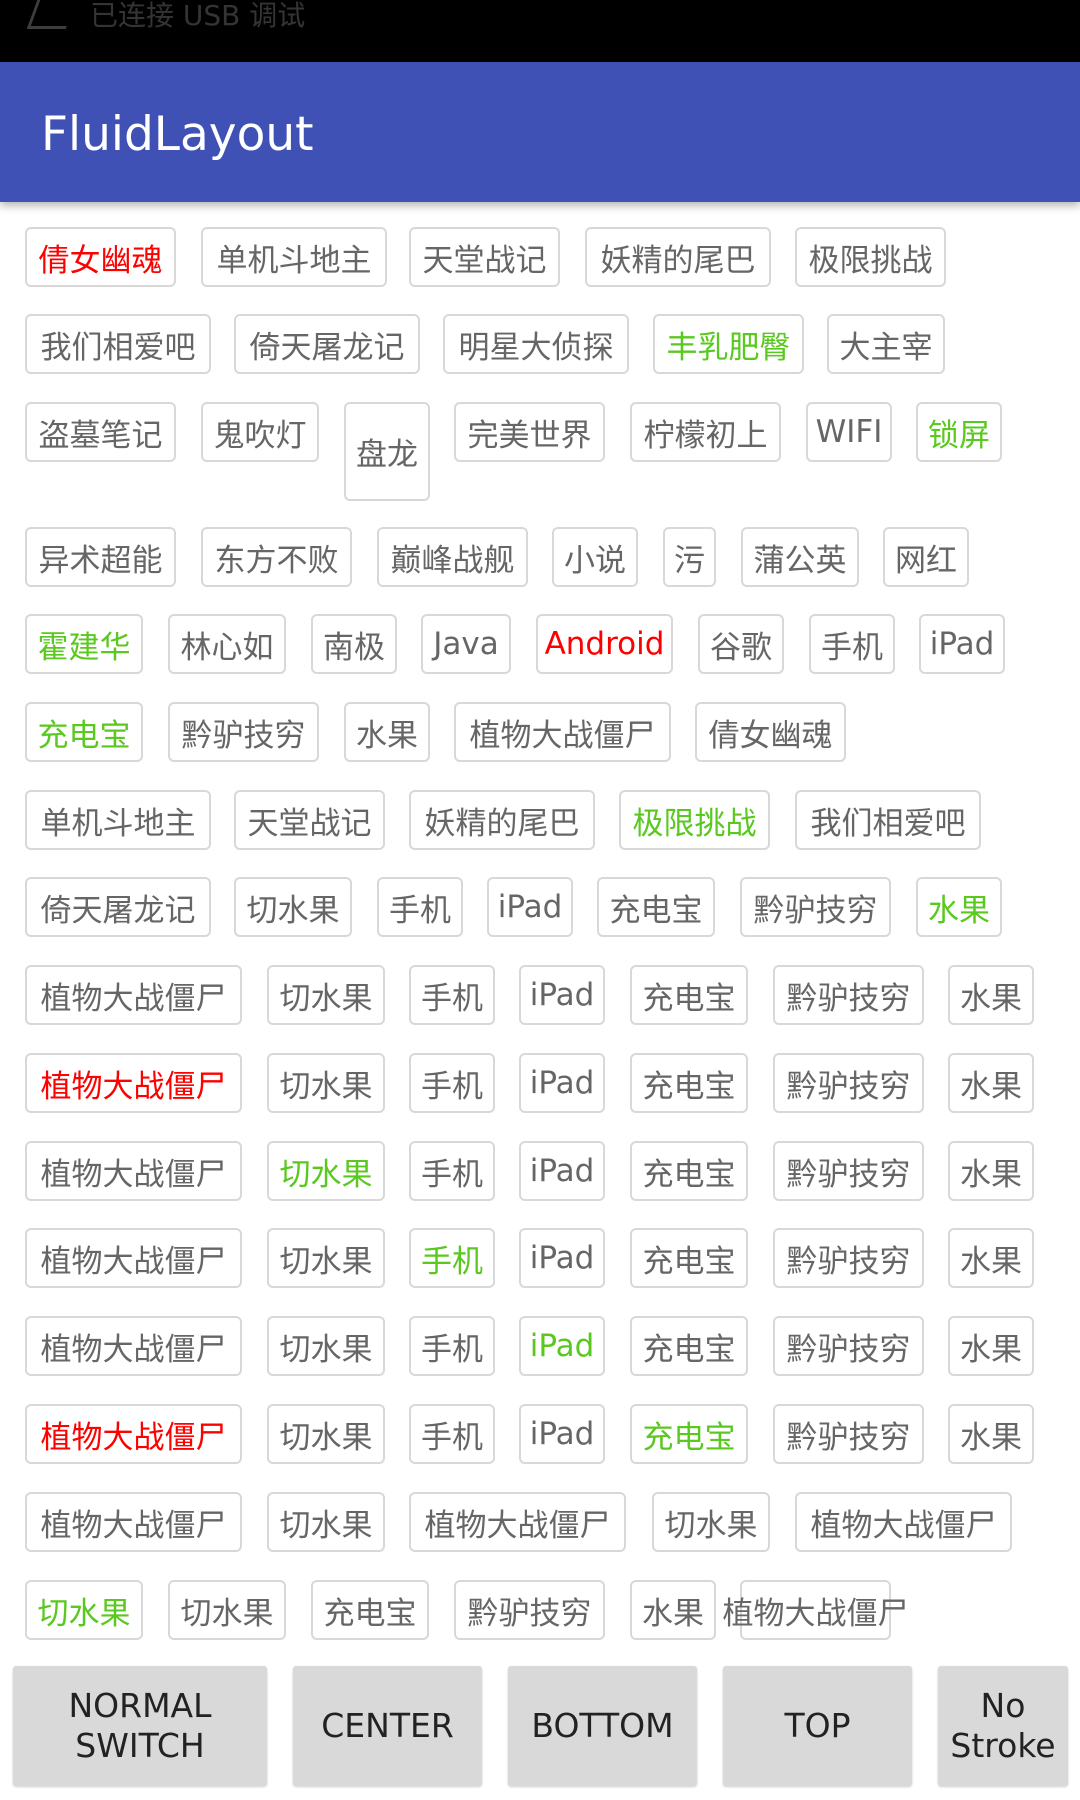 The width and height of the screenshot is (1080, 1800). I want to click on tag-item: 网红, so click(926, 557).